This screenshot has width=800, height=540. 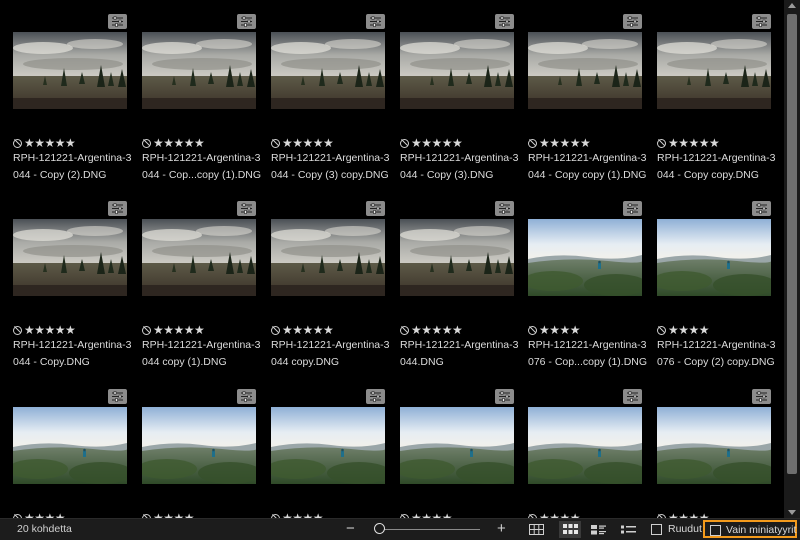 What do you see at coordinates (792, 244) in the screenshot?
I see `scroll-thumb` at bounding box center [792, 244].